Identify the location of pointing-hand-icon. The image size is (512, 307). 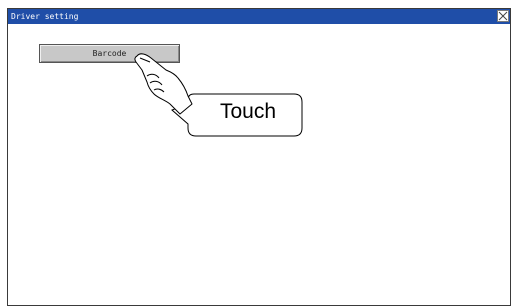
(163, 84).